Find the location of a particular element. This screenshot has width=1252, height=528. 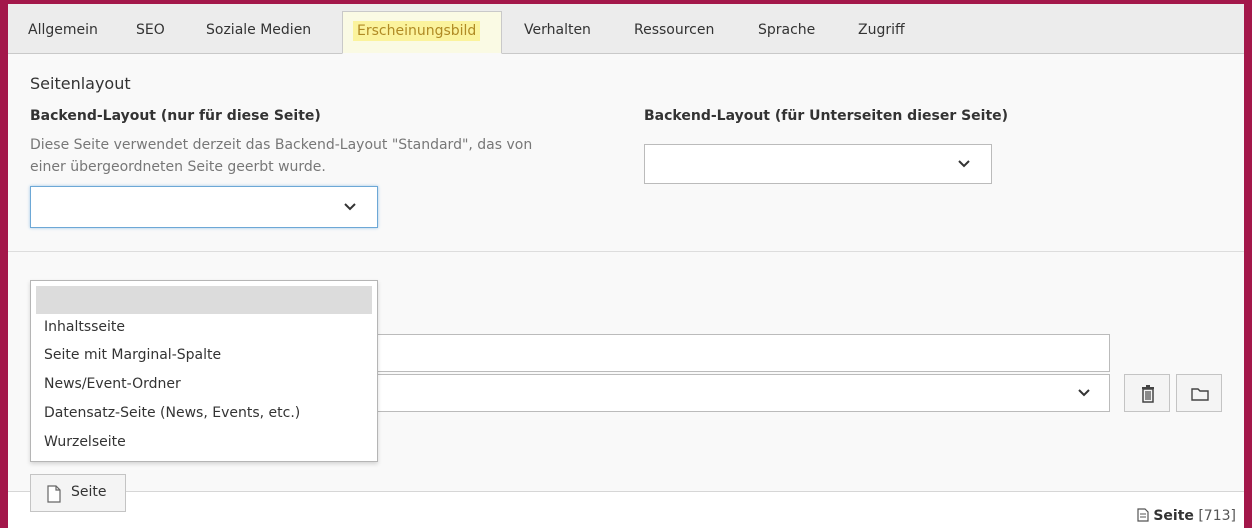

record-type: Seite is located at coordinates (1173, 516).